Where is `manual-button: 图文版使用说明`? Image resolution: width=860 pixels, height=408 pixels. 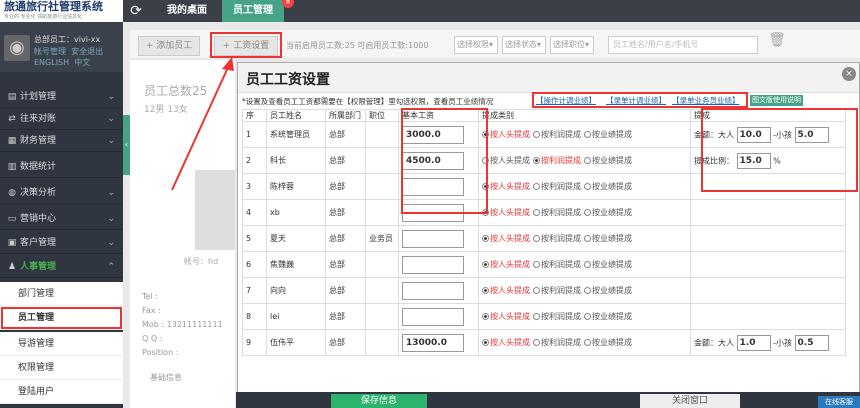 manual-button: 图文版使用说明 is located at coordinates (776, 100).